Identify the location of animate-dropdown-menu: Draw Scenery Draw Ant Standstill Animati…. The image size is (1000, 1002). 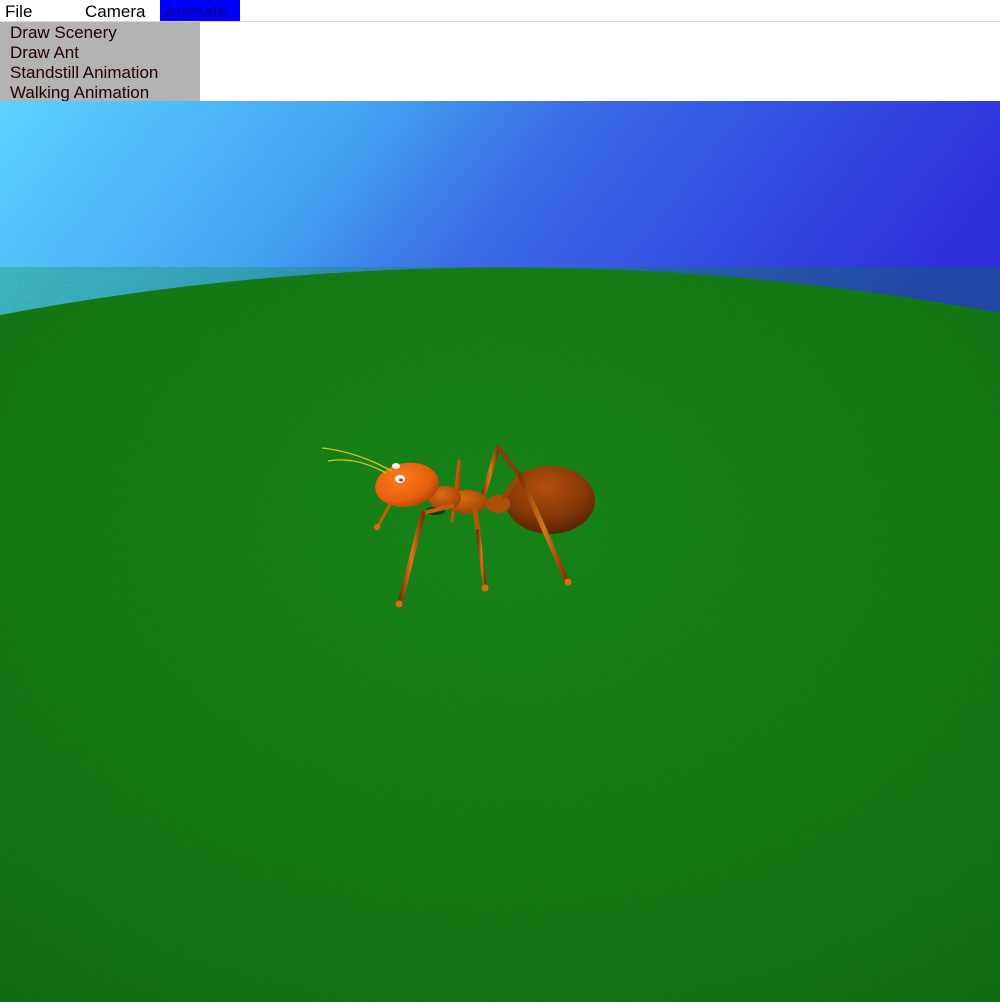
(100, 62).